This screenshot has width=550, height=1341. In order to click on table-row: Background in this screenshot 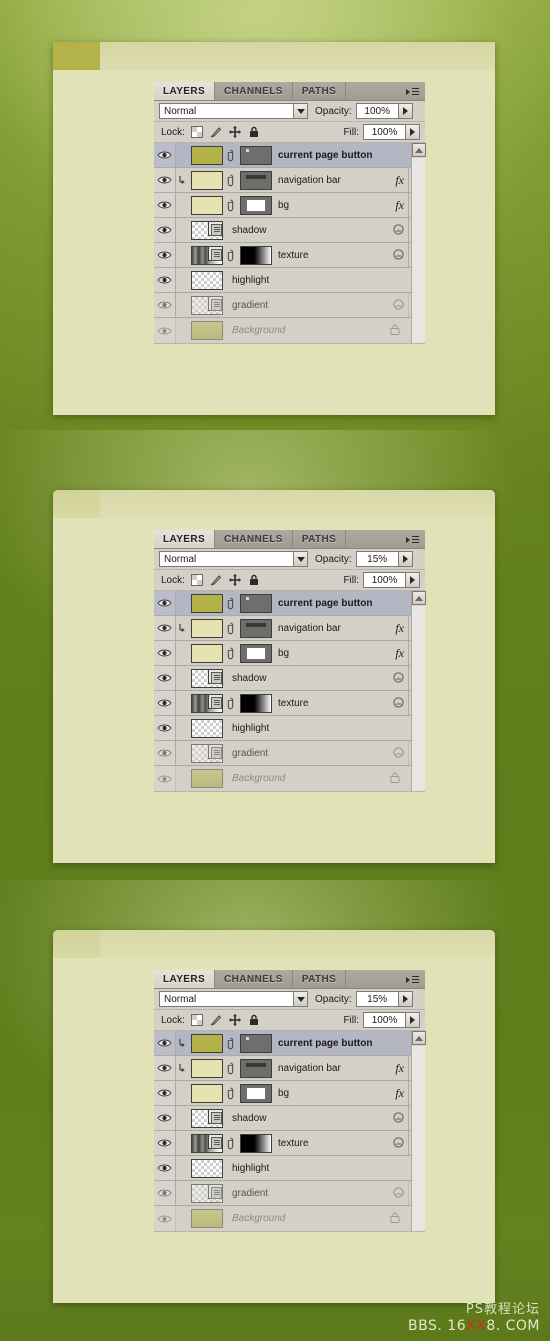, I will do `click(289, 330)`.